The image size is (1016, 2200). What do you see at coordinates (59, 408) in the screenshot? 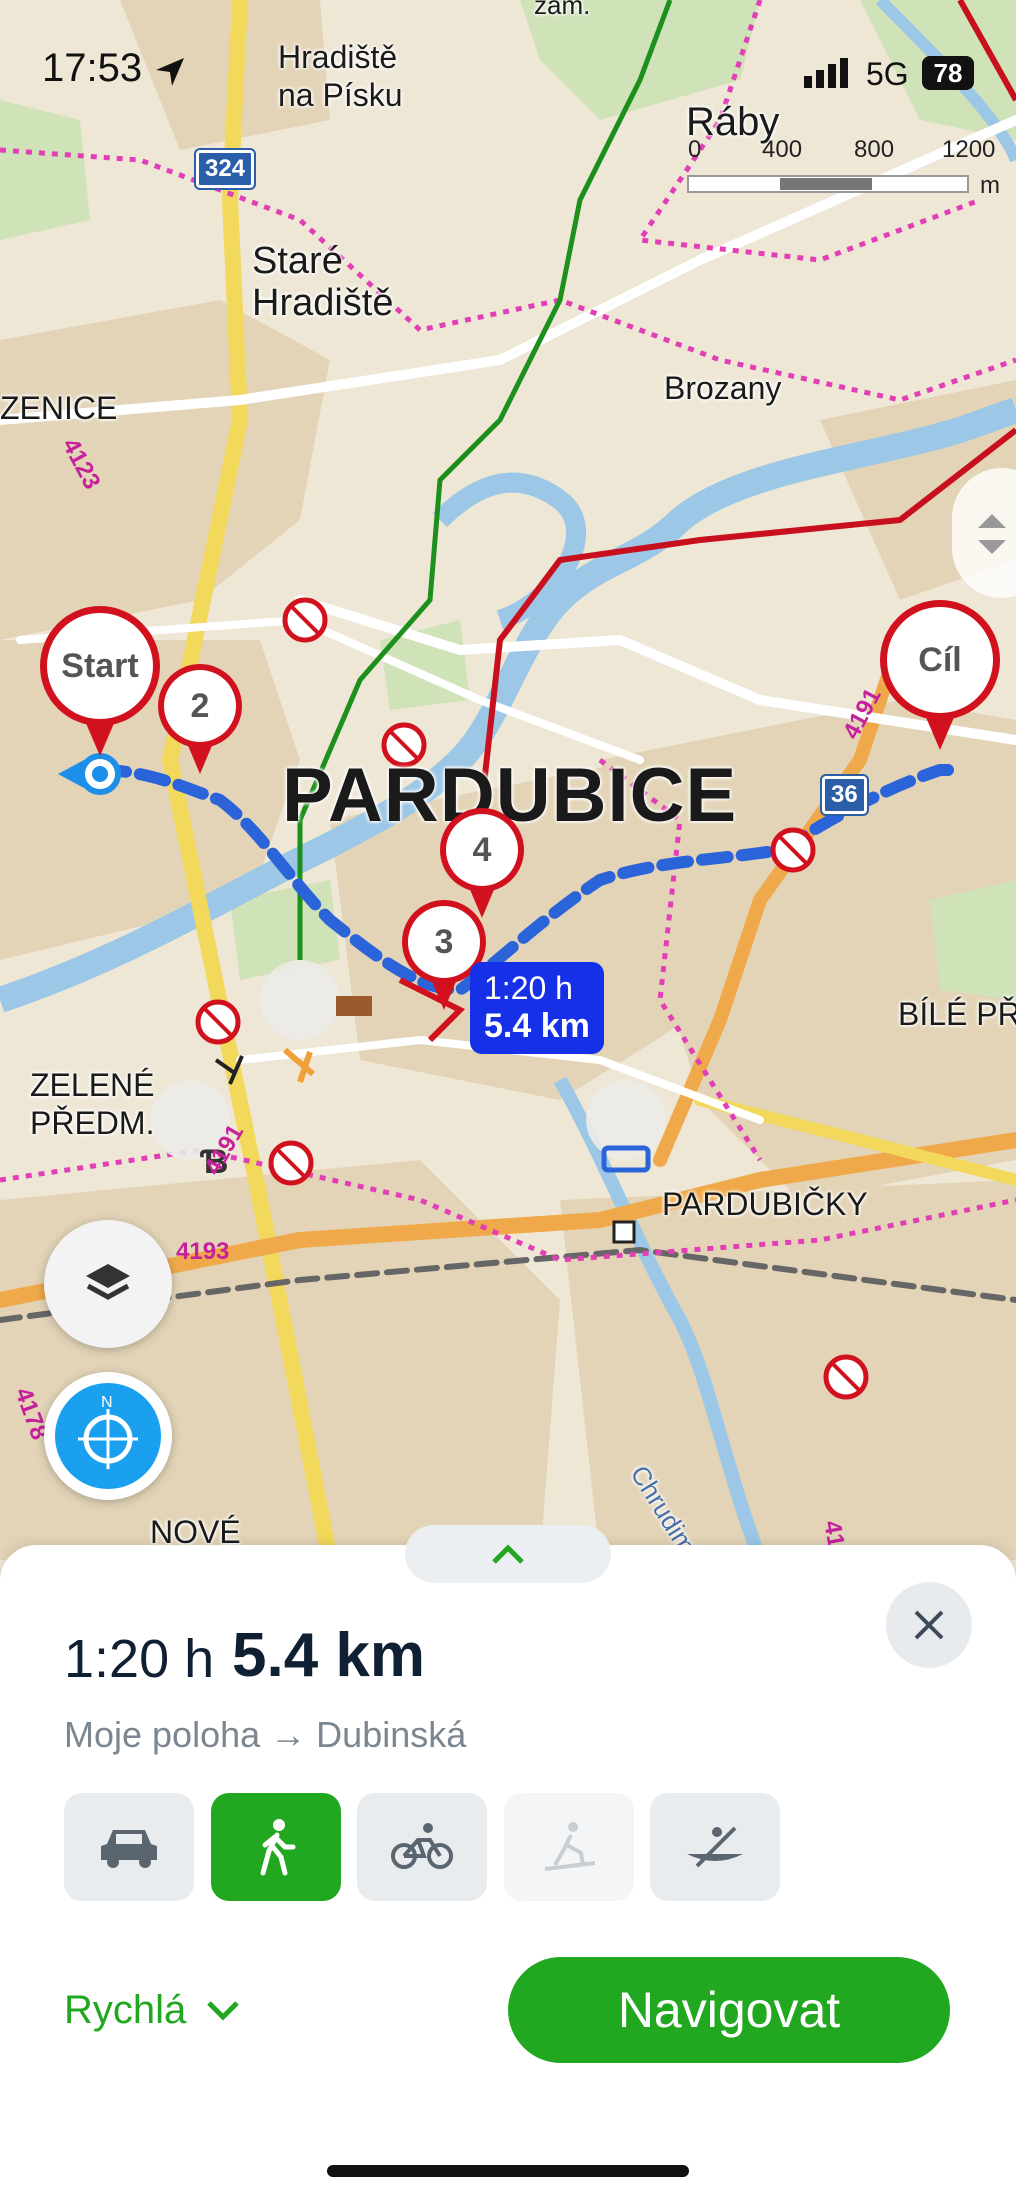
I see `place-zenice: ZENICE` at bounding box center [59, 408].